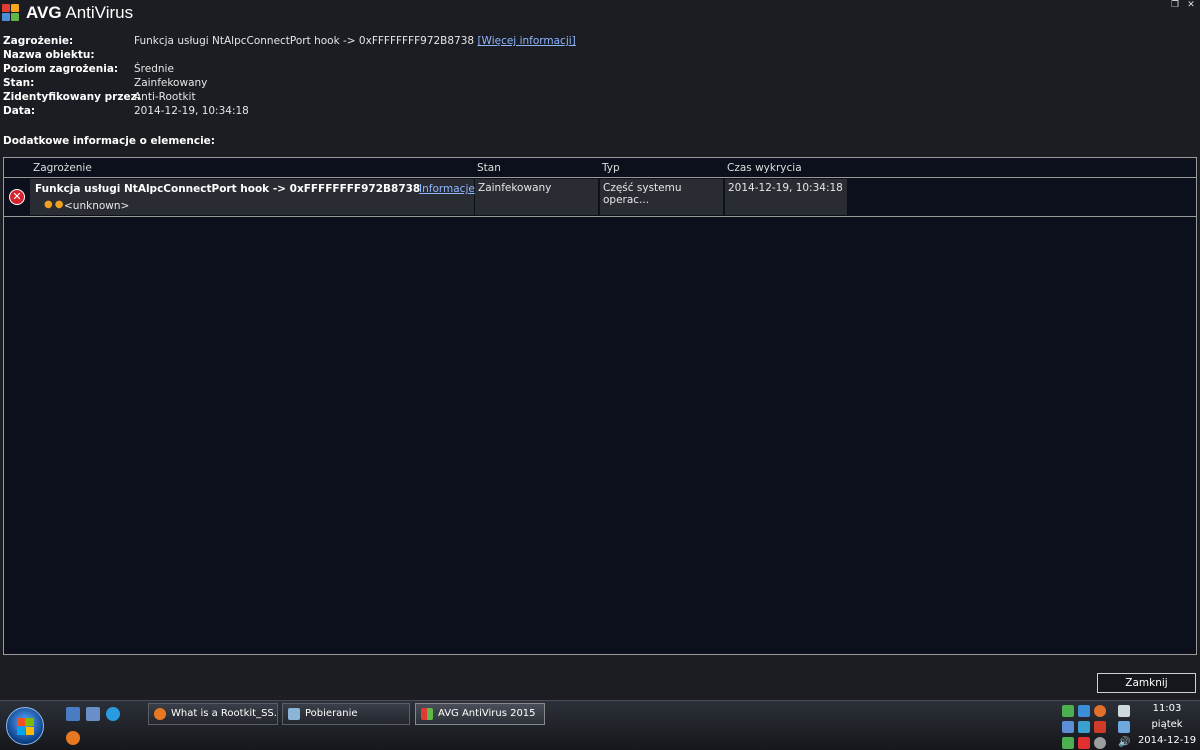  What do you see at coordinates (165, 97) in the screenshot?
I see `detail-value: Anti-Rootkit` at bounding box center [165, 97].